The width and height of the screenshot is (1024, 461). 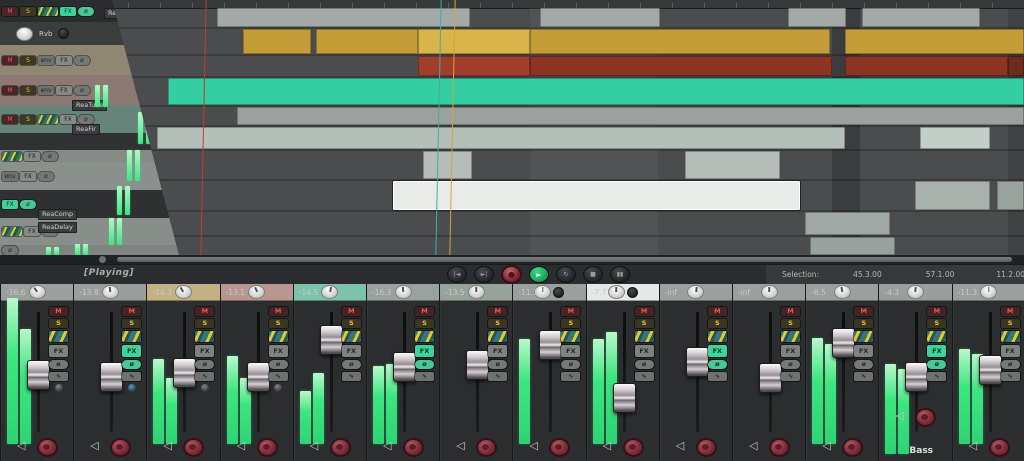 I want to click on mixer-strip: -16.6 M S FX ø ∿ ◁, so click(x=37, y=372).